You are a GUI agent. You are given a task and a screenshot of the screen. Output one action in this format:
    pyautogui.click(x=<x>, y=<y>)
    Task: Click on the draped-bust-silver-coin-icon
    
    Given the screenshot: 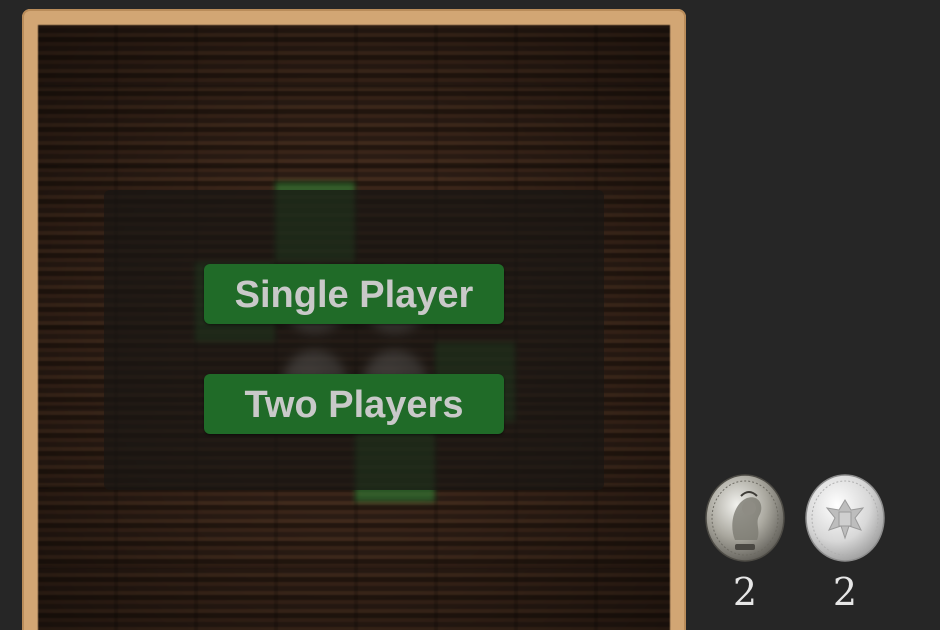 What is the action you would take?
    pyautogui.click(x=745, y=518)
    